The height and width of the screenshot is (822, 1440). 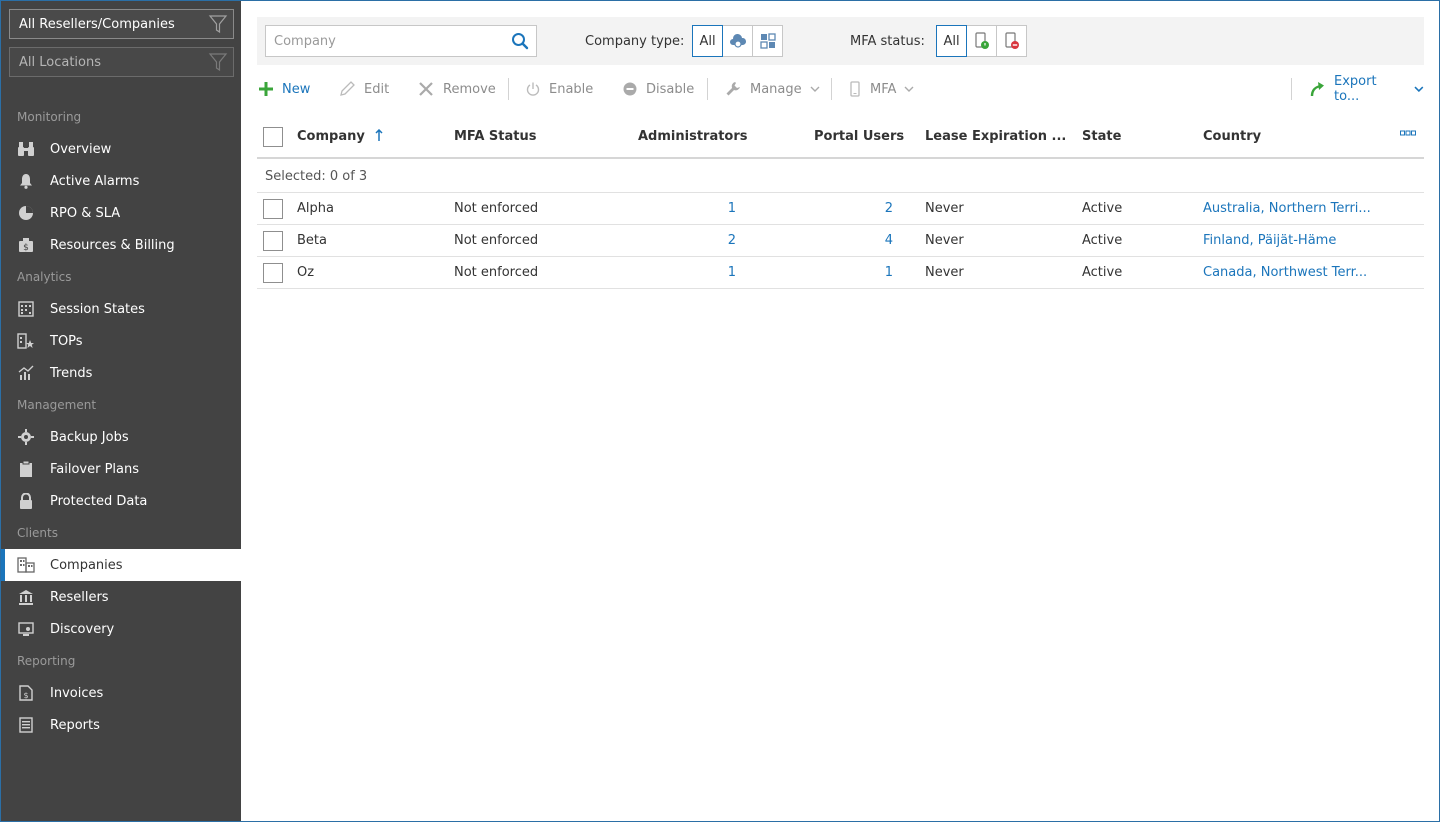 I want to click on mfa-status-label: MFA status:, so click(x=887, y=41).